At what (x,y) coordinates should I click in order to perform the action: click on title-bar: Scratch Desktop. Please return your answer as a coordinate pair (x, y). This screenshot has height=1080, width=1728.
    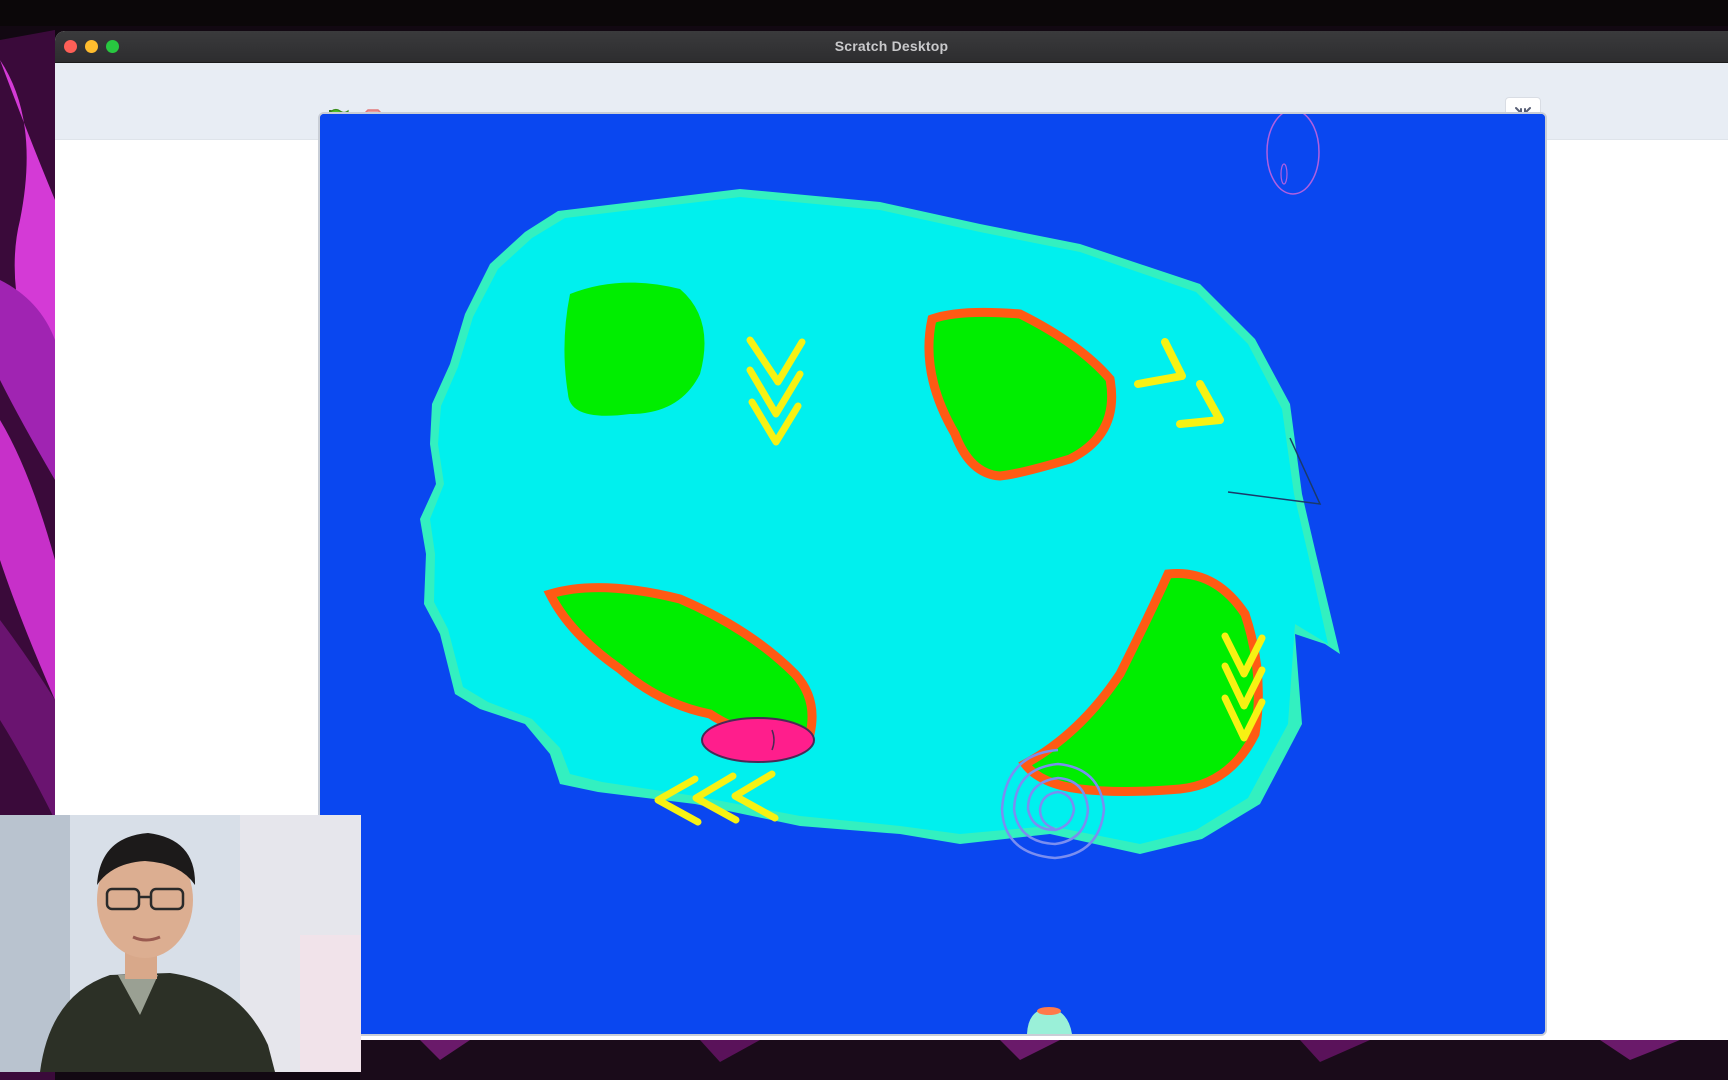
    Looking at the image, I should click on (891, 47).